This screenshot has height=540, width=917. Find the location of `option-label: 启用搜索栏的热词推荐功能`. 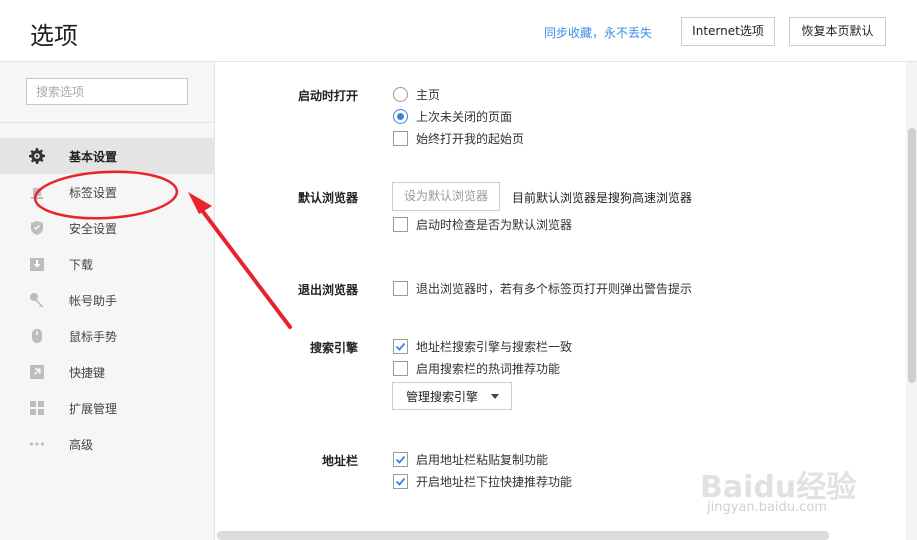

option-label: 启用搜索栏的热词推荐功能 is located at coordinates (488, 369).